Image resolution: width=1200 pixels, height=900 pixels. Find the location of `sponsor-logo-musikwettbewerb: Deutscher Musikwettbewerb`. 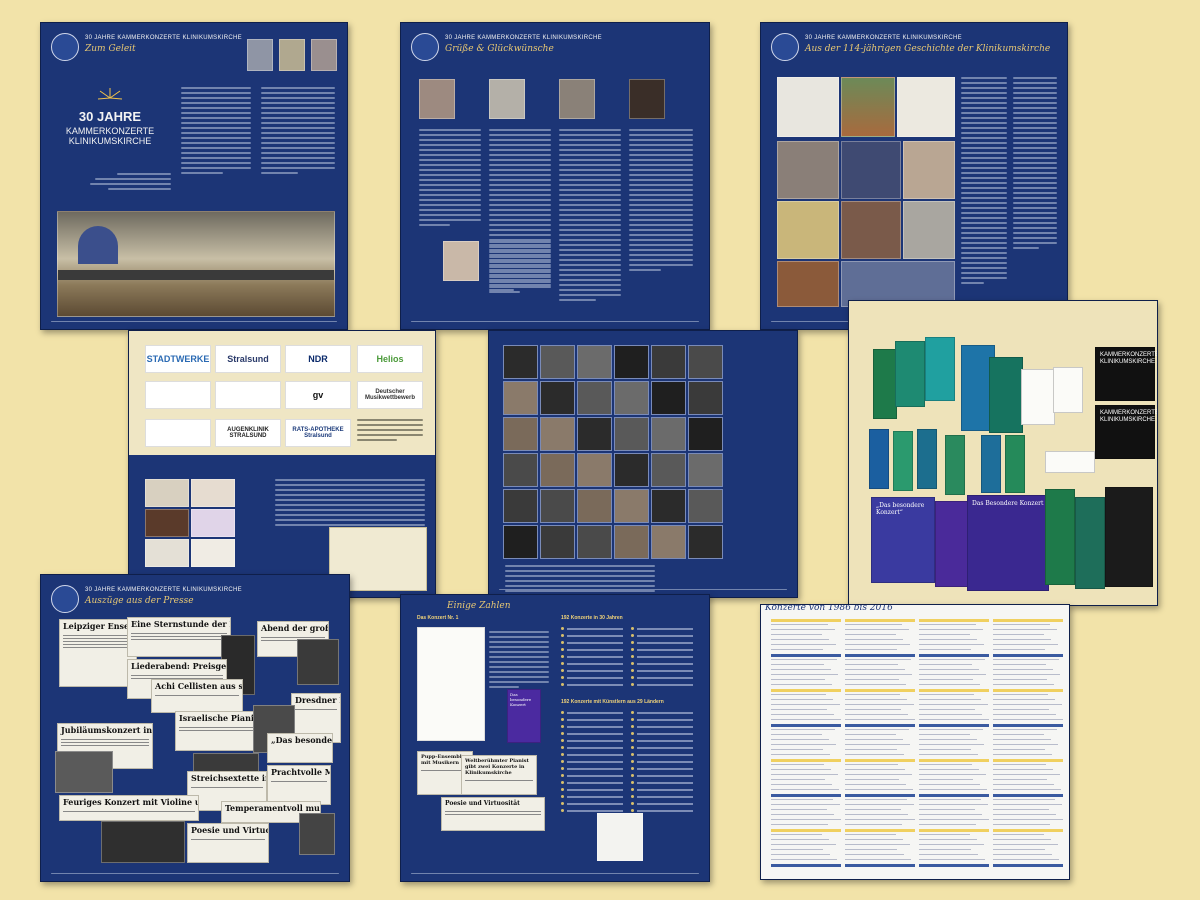

sponsor-logo-musikwettbewerb: Deutscher Musikwettbewerb is located at coordinates (390, 395).